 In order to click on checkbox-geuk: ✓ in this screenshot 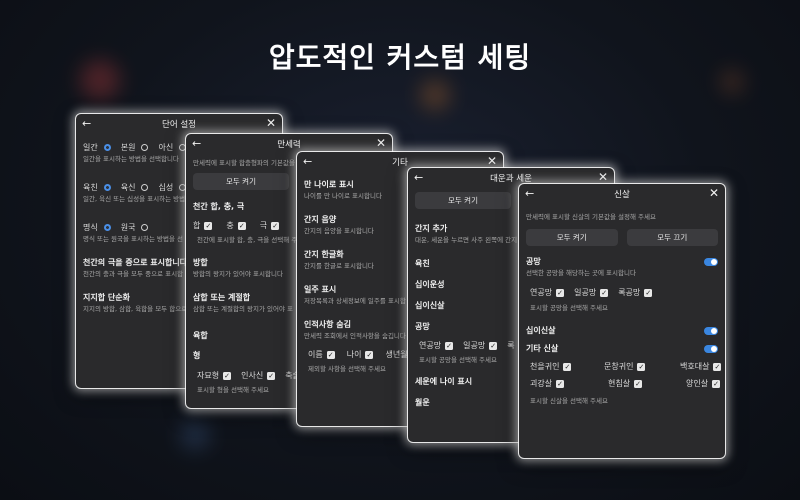, I will do `click(275, 225)`.